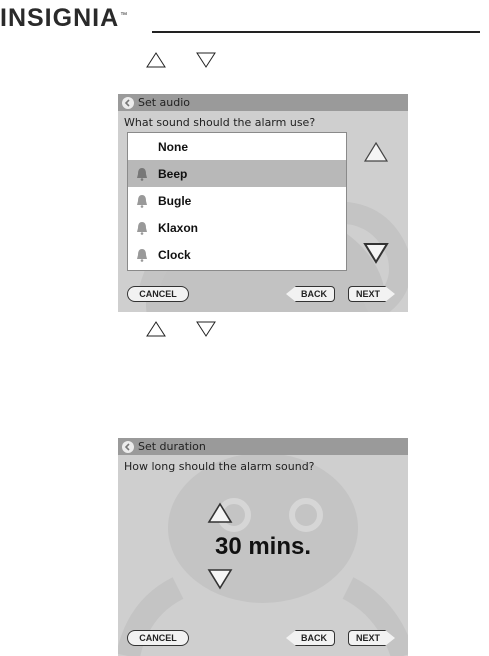 The height and width of the screenshot is (656, 489). What do you see at coordinates (164, 102) in the screenshot?
I see `screen-title: Set audio` at bounding box center [164, 102].